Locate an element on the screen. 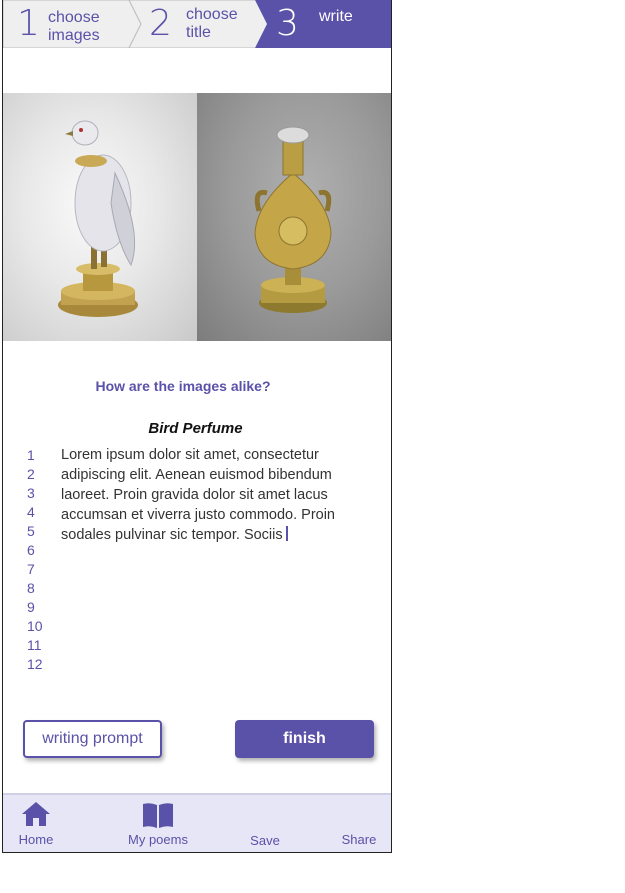 The width and height of the screenshot is (625, 893). text-cursor is located at coordinates (286, 533).